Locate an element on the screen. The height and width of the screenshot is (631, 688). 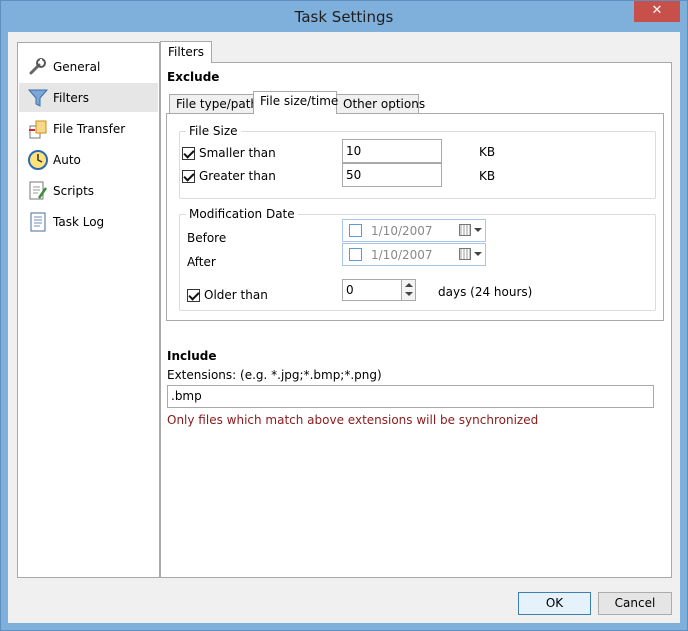
before-date-picker: 1/10/2007 is located at coordinates (414, 230).